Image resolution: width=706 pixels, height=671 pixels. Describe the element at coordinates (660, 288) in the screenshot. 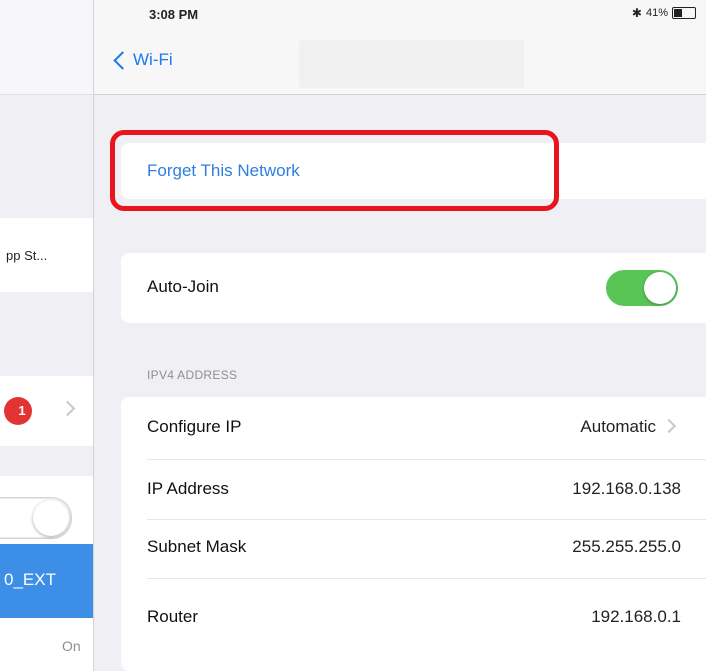

I see `toggle-knob` at that location.